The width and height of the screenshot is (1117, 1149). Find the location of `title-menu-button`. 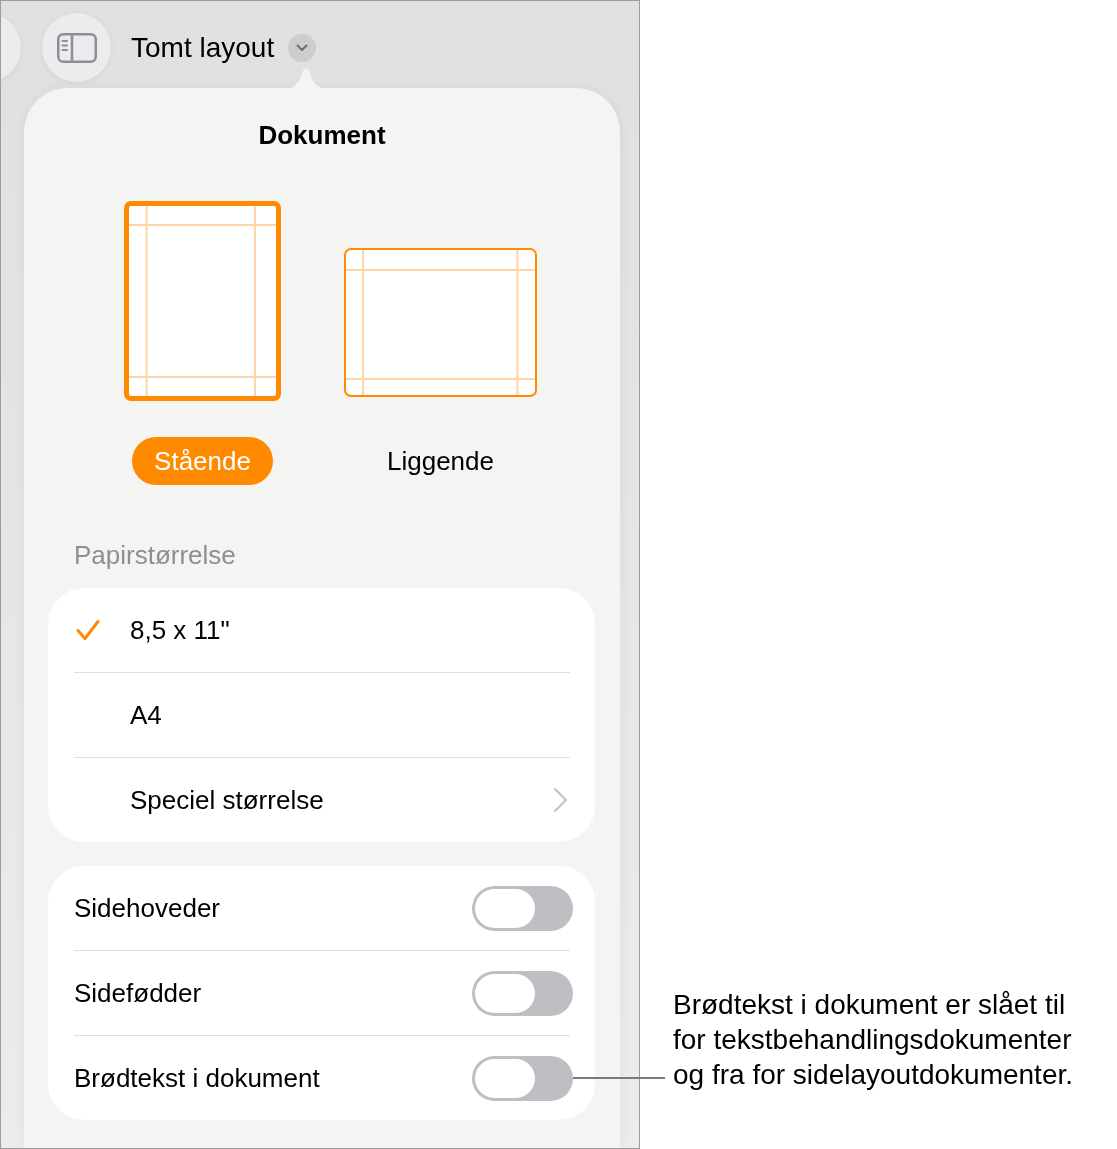

title-menu-button is located at coordinates (302, 47).